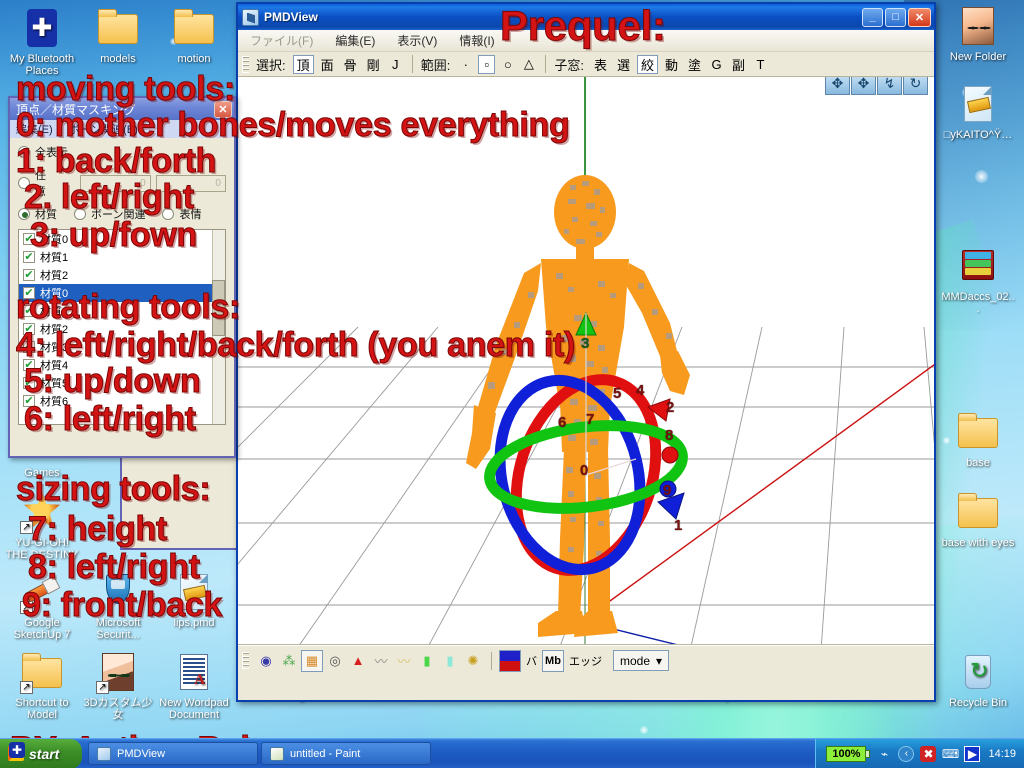 Image resolution: width=1024 pixels, height=768 pixels. What do you see at coordinates (427, 661) in the screenshot?
I see `joint-green-icon: ▮` at bounding box center [427, 661].